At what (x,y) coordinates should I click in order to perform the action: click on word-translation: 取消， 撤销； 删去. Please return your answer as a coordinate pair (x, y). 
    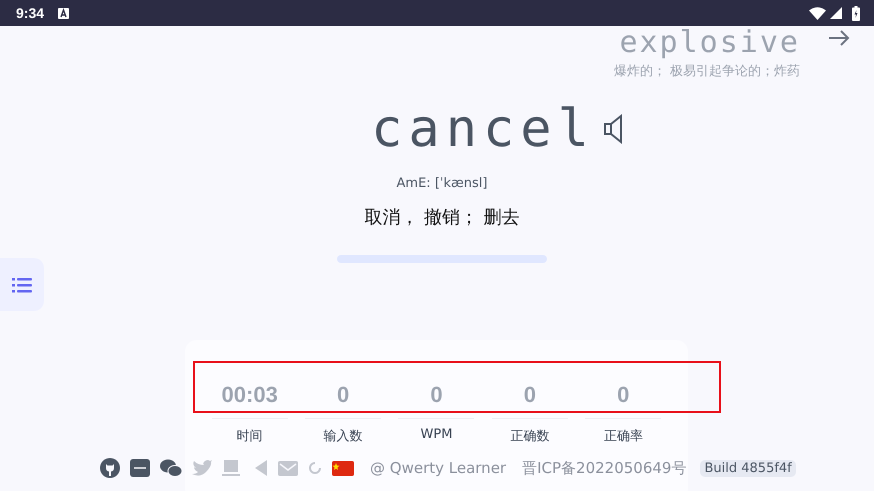
    Looking at the image, I should click on (442, 217).